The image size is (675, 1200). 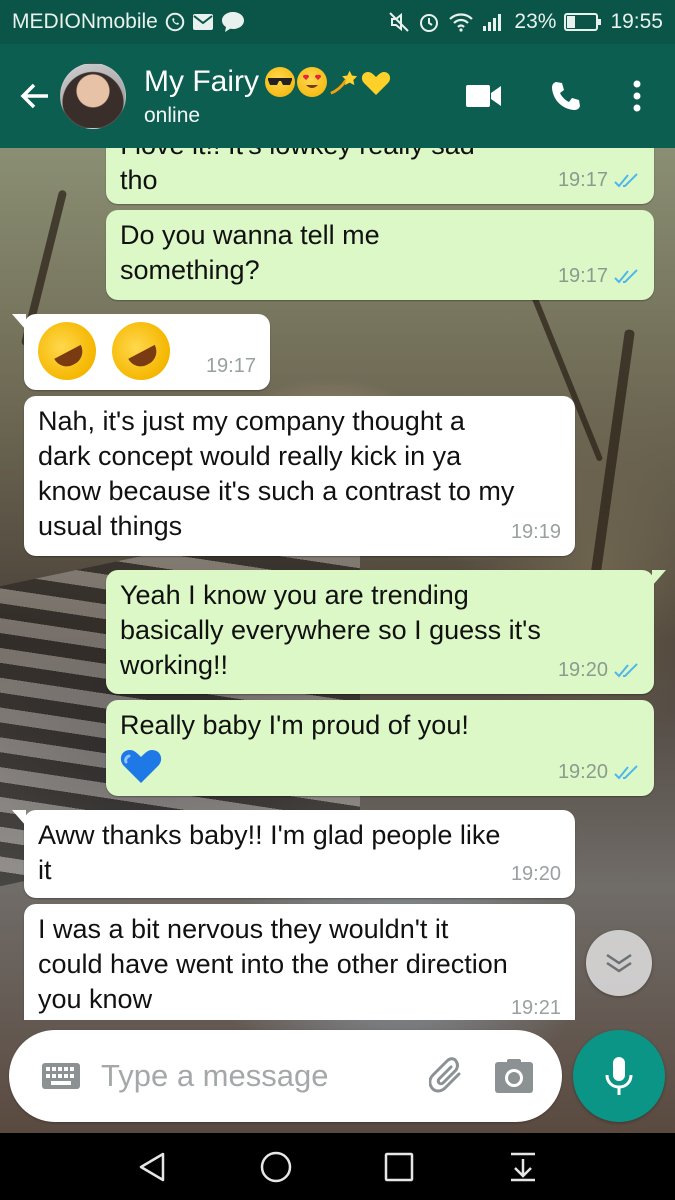 I want to click on mute-icon, so click(x=399, y=22).